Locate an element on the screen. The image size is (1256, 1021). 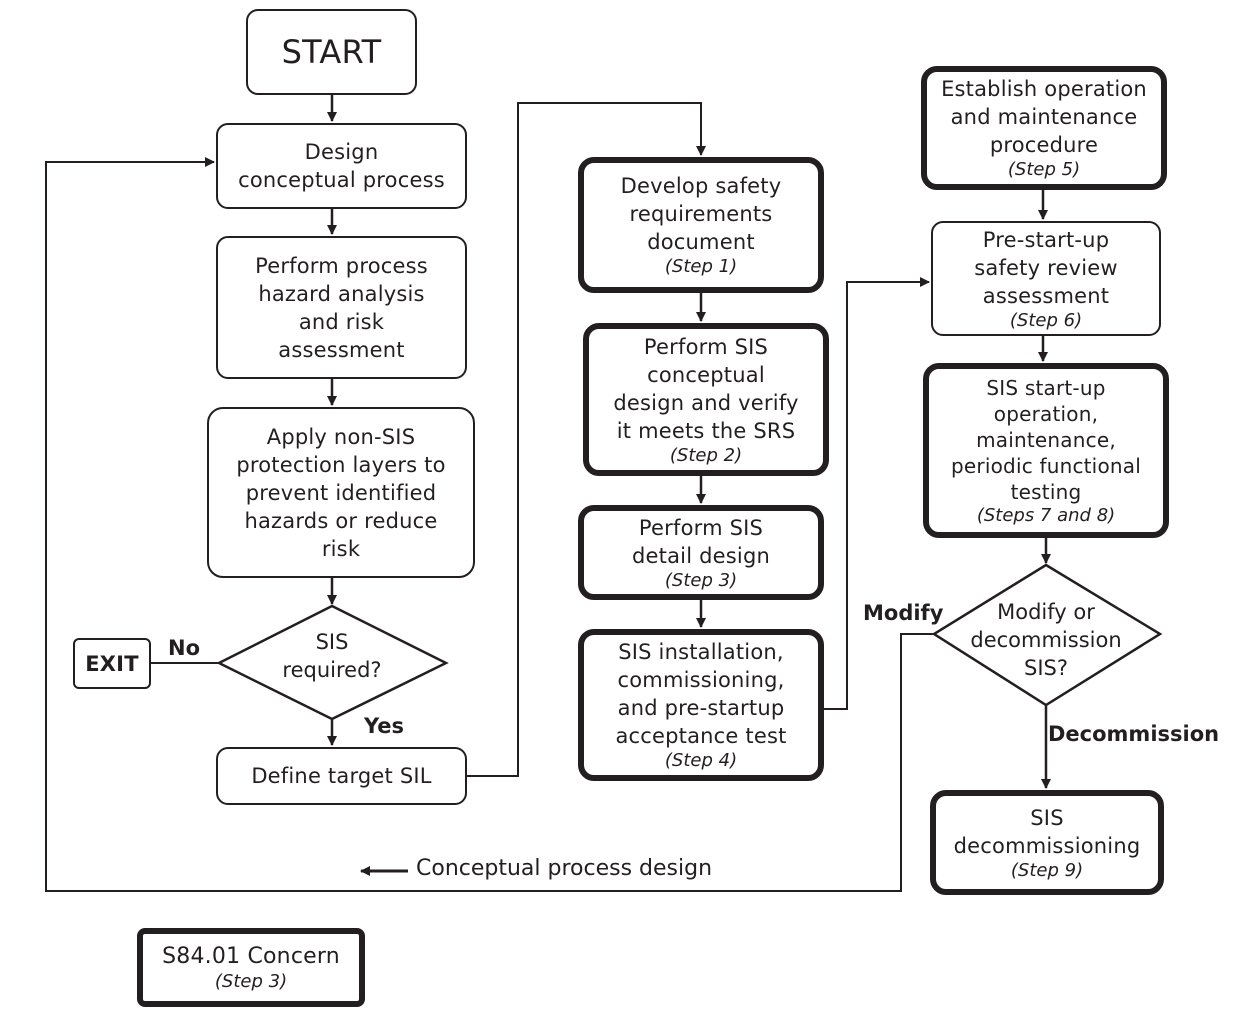
start-node: START is located at coordinates (331, 52).